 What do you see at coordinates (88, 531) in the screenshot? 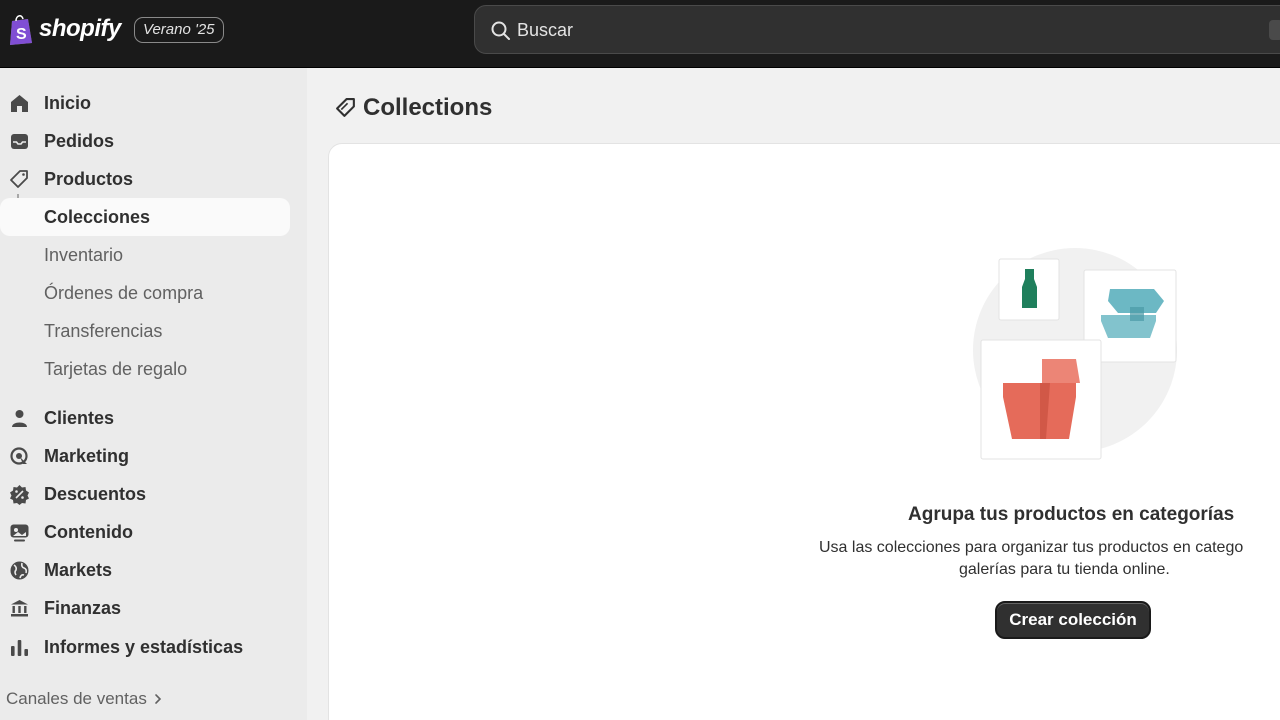
I see `sidebar-item-label: Contenido` at bounding box center [88, 531].